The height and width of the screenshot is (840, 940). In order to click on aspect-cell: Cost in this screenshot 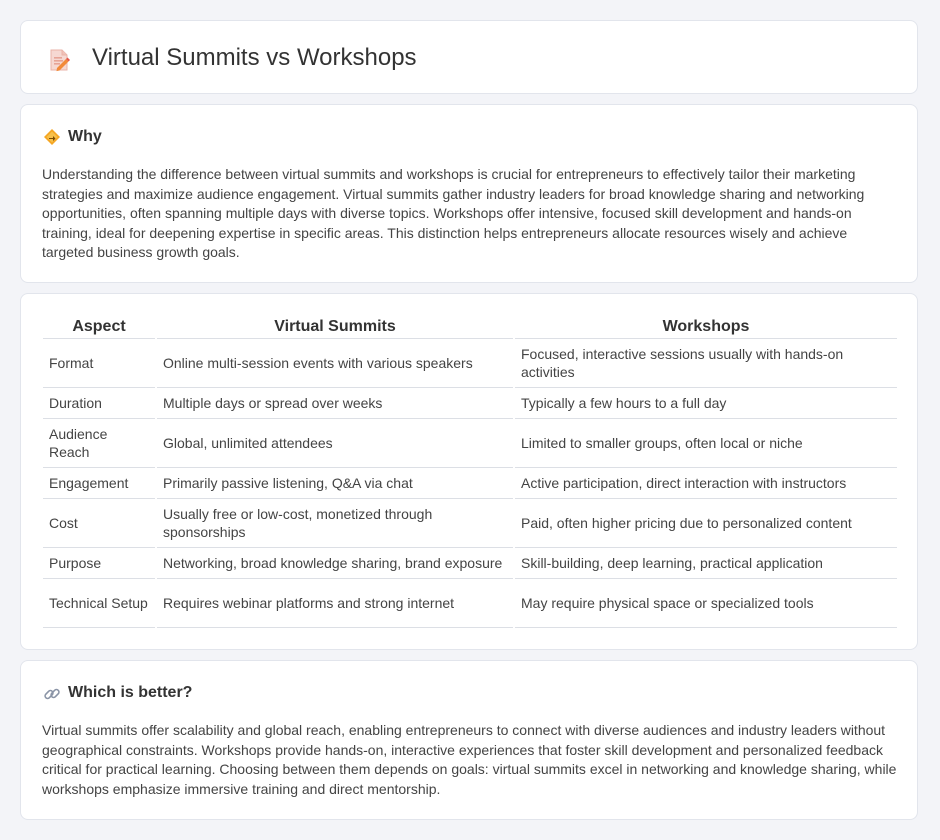, I will do `click(99, 523)`.